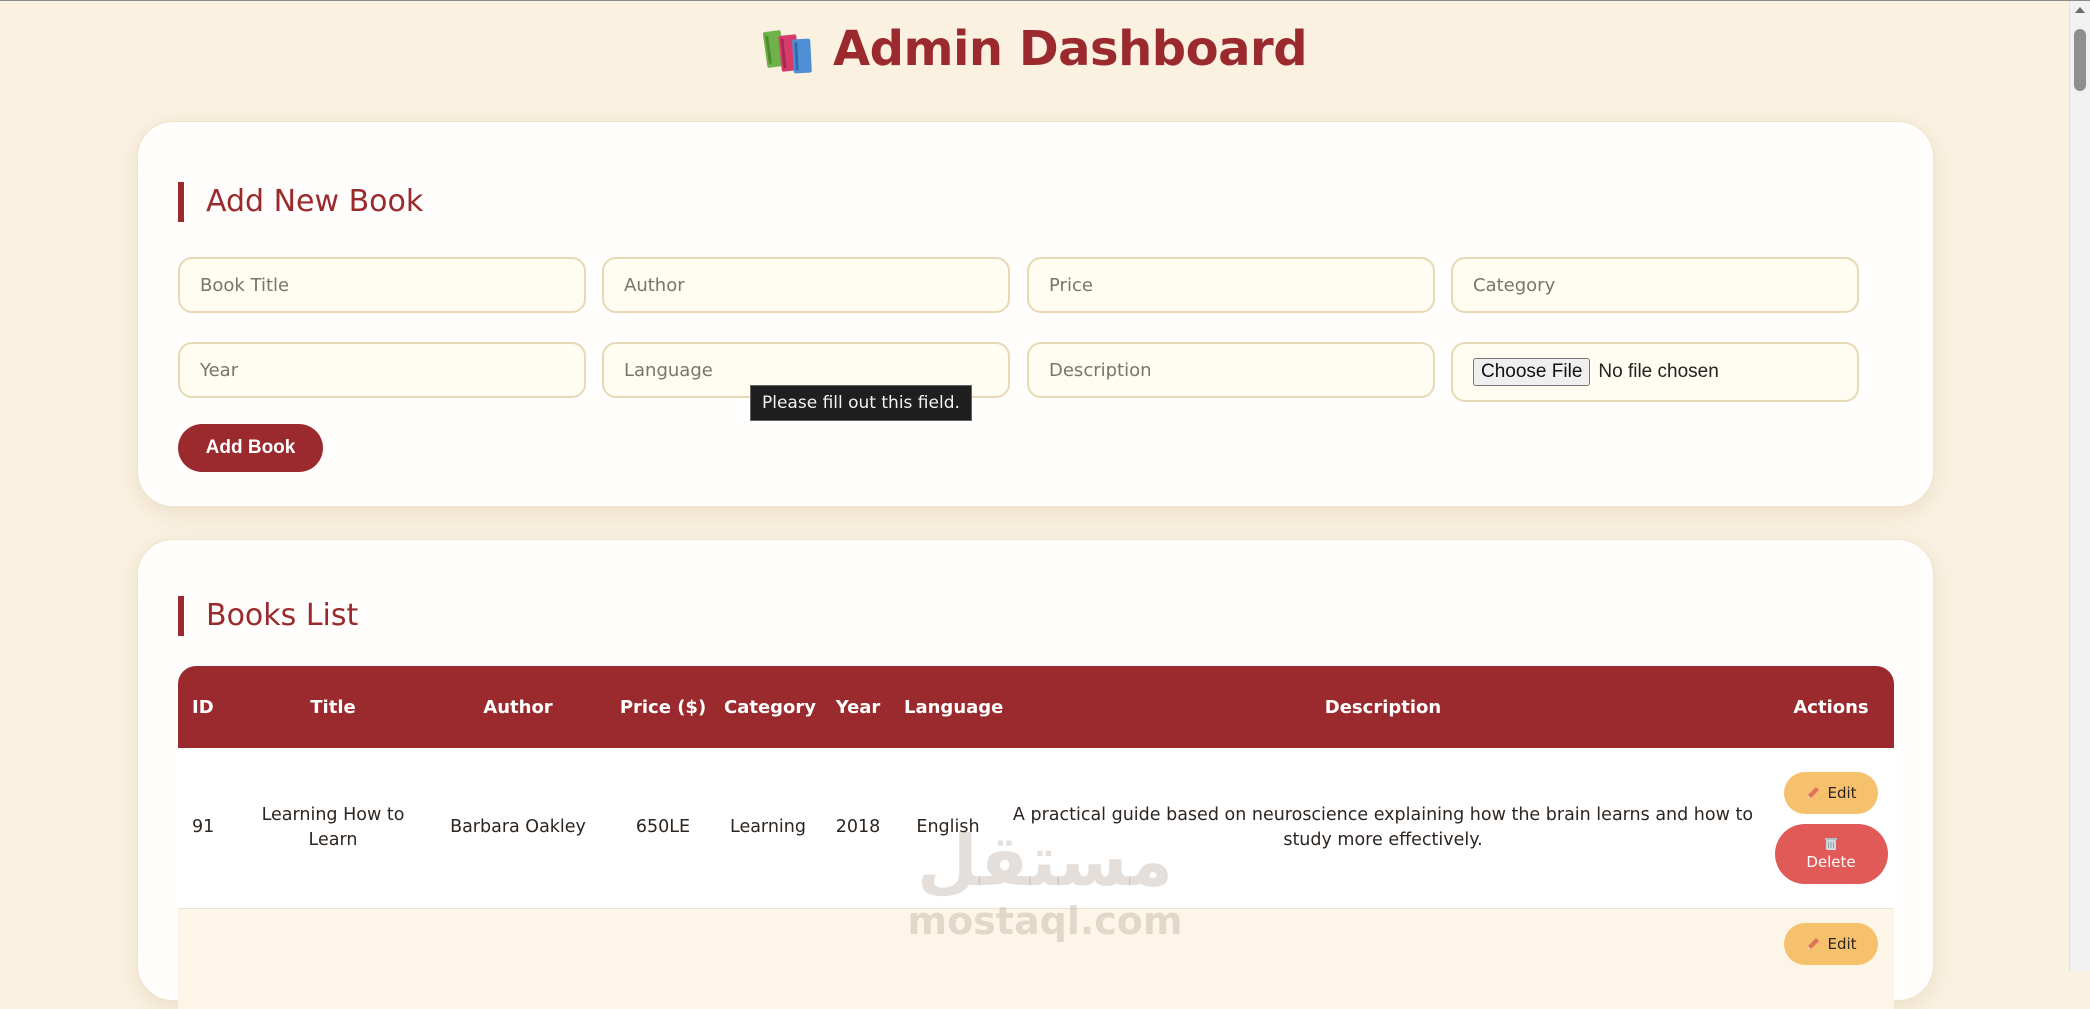 The height and width of the screenshot is (1009, 2090). Describe the element at coordinates (268, 616) in the screenshot. I see `books-list-heading: Books List` at that location.